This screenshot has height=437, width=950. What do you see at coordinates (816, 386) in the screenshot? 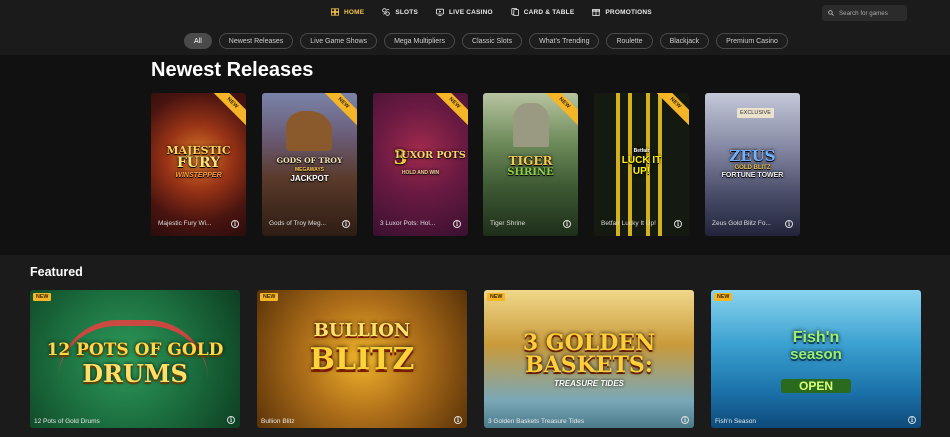
I see `game-logo-line3: OPEN` at bounding box center [816, 386].